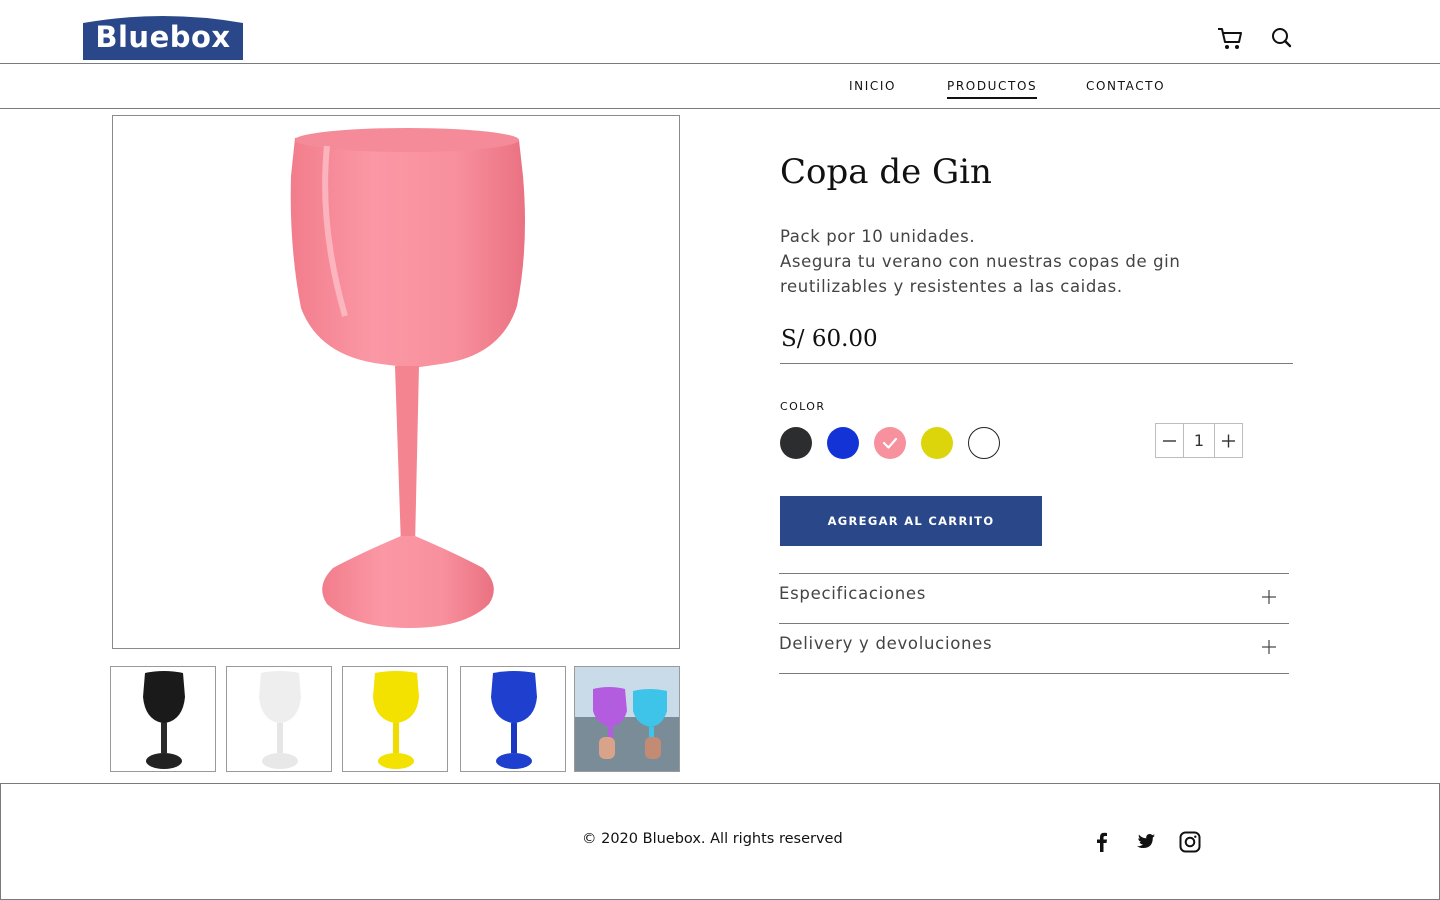 This screenshot has height=900, width=1440. I want to click on thumbnail-yellow-glass, so click(395, 719).